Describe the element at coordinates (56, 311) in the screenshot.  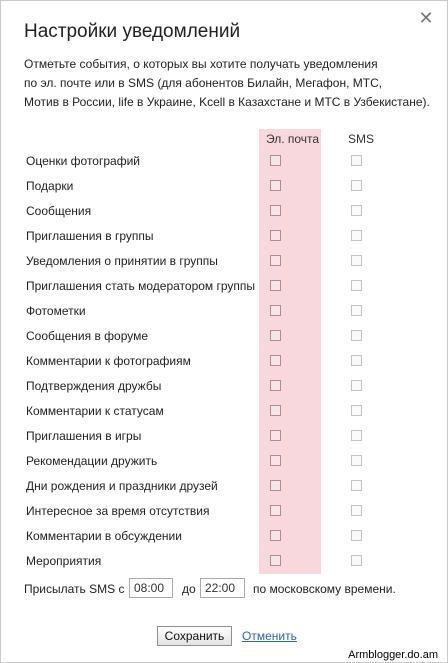
I see `event-label: Фотометки` at that location.